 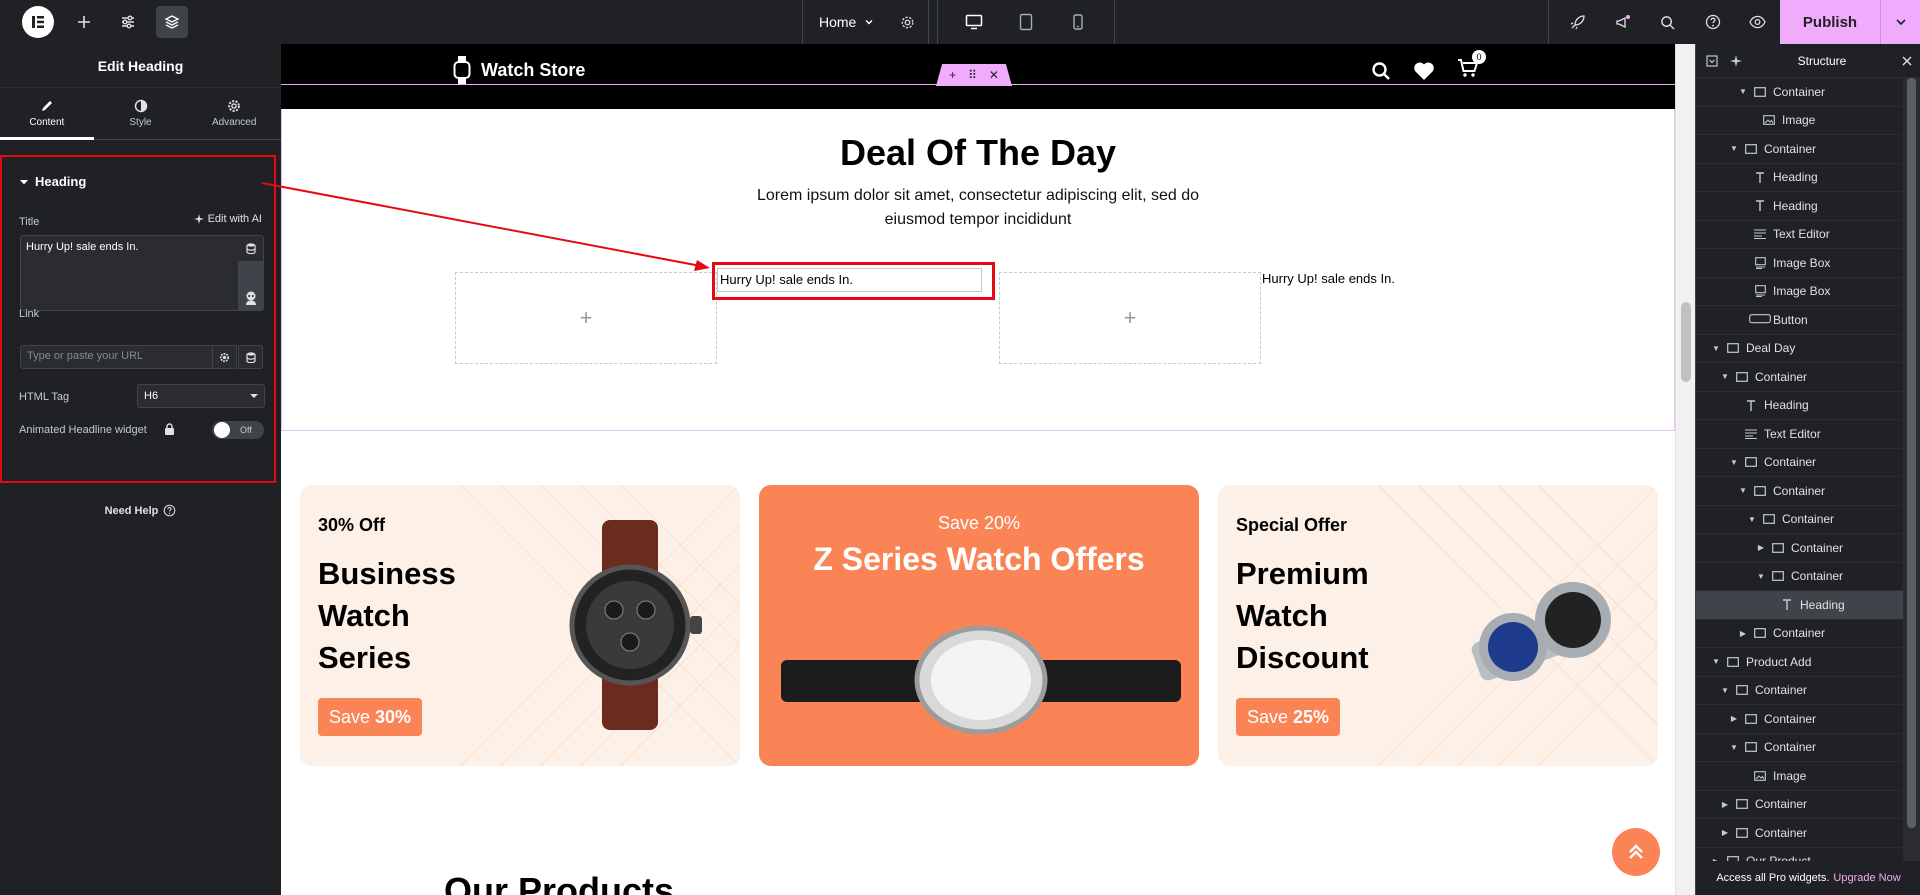 I want to click on tablet-icon, so click(x=1026, y=22).